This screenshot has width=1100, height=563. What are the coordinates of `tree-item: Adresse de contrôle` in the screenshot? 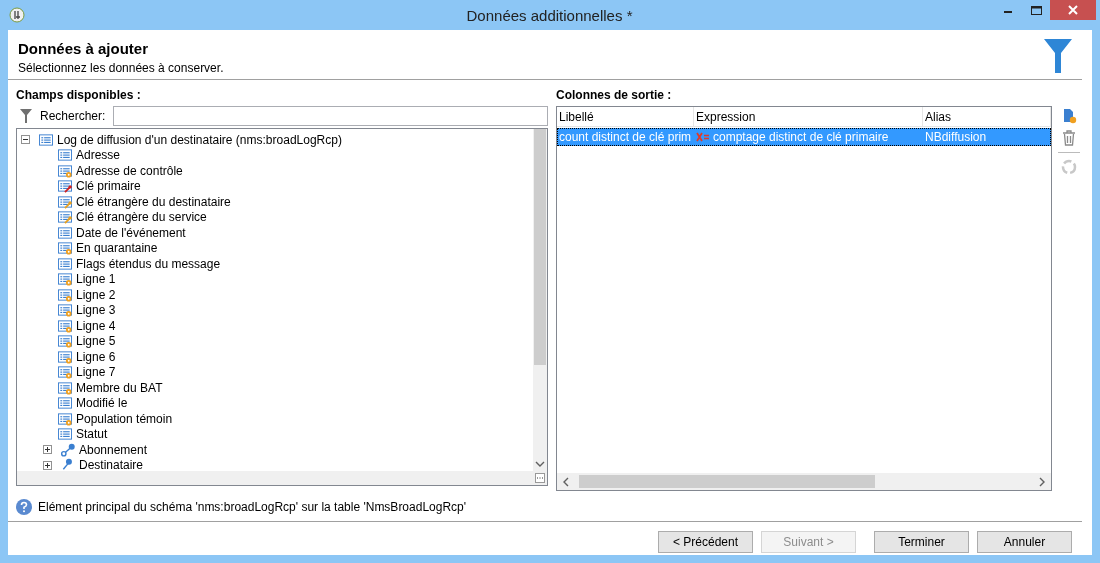 It's located at (129, 170).